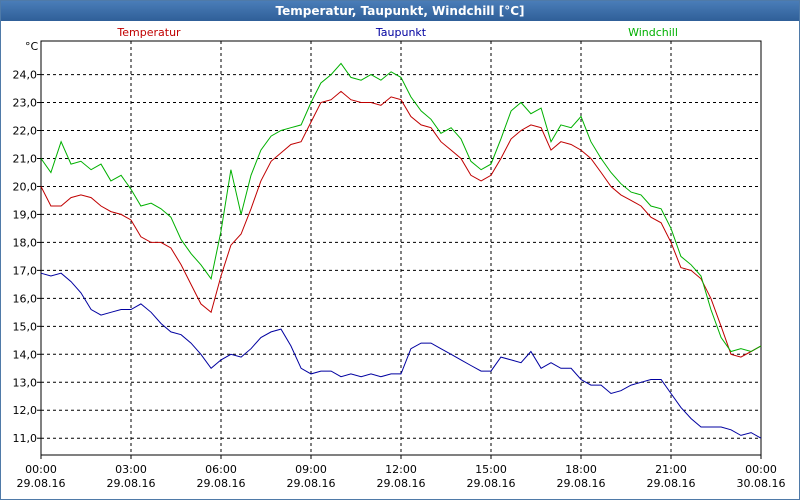 The height and width of the screenshot is (500, 800). I want to click on x-tick-time: 12:00, so click(401, 469).